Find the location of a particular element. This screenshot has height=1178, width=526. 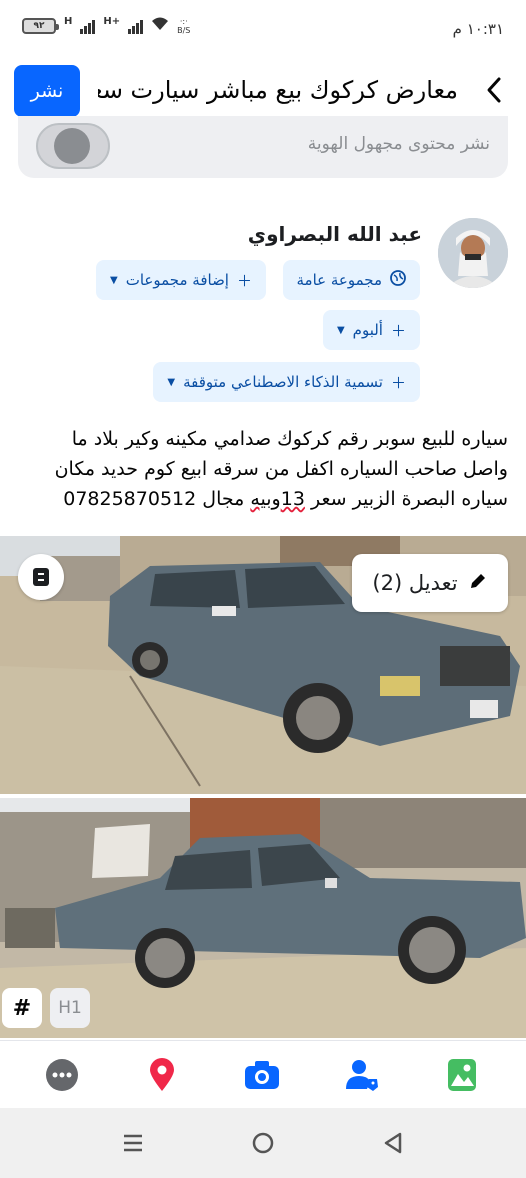

ai-enhance-button is located at coordinates (41, 577).